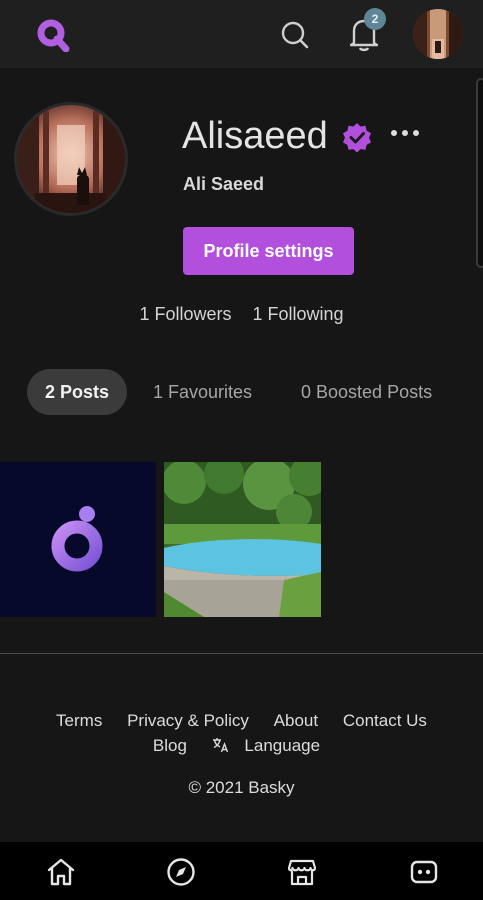 Image resolution: width=483 pixels, height=900 pixels. I want to click on footer-language-label: Language, so click(282, 745).